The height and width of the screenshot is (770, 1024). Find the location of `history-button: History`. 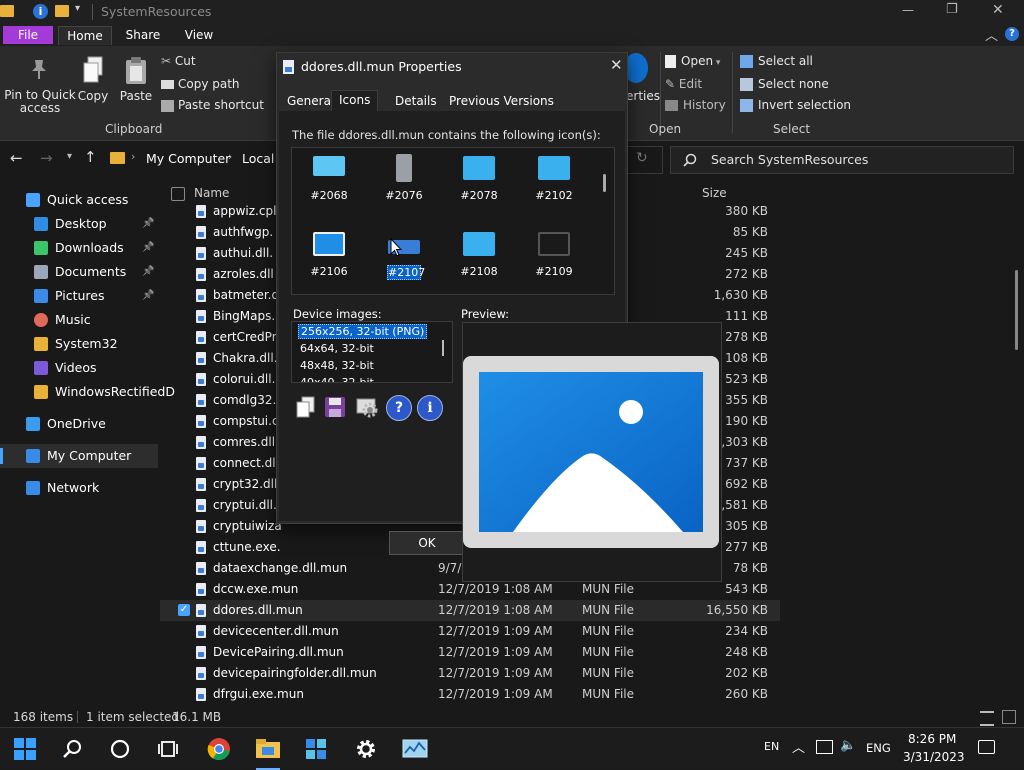

history-button: History is located at coordinates (695, 105).